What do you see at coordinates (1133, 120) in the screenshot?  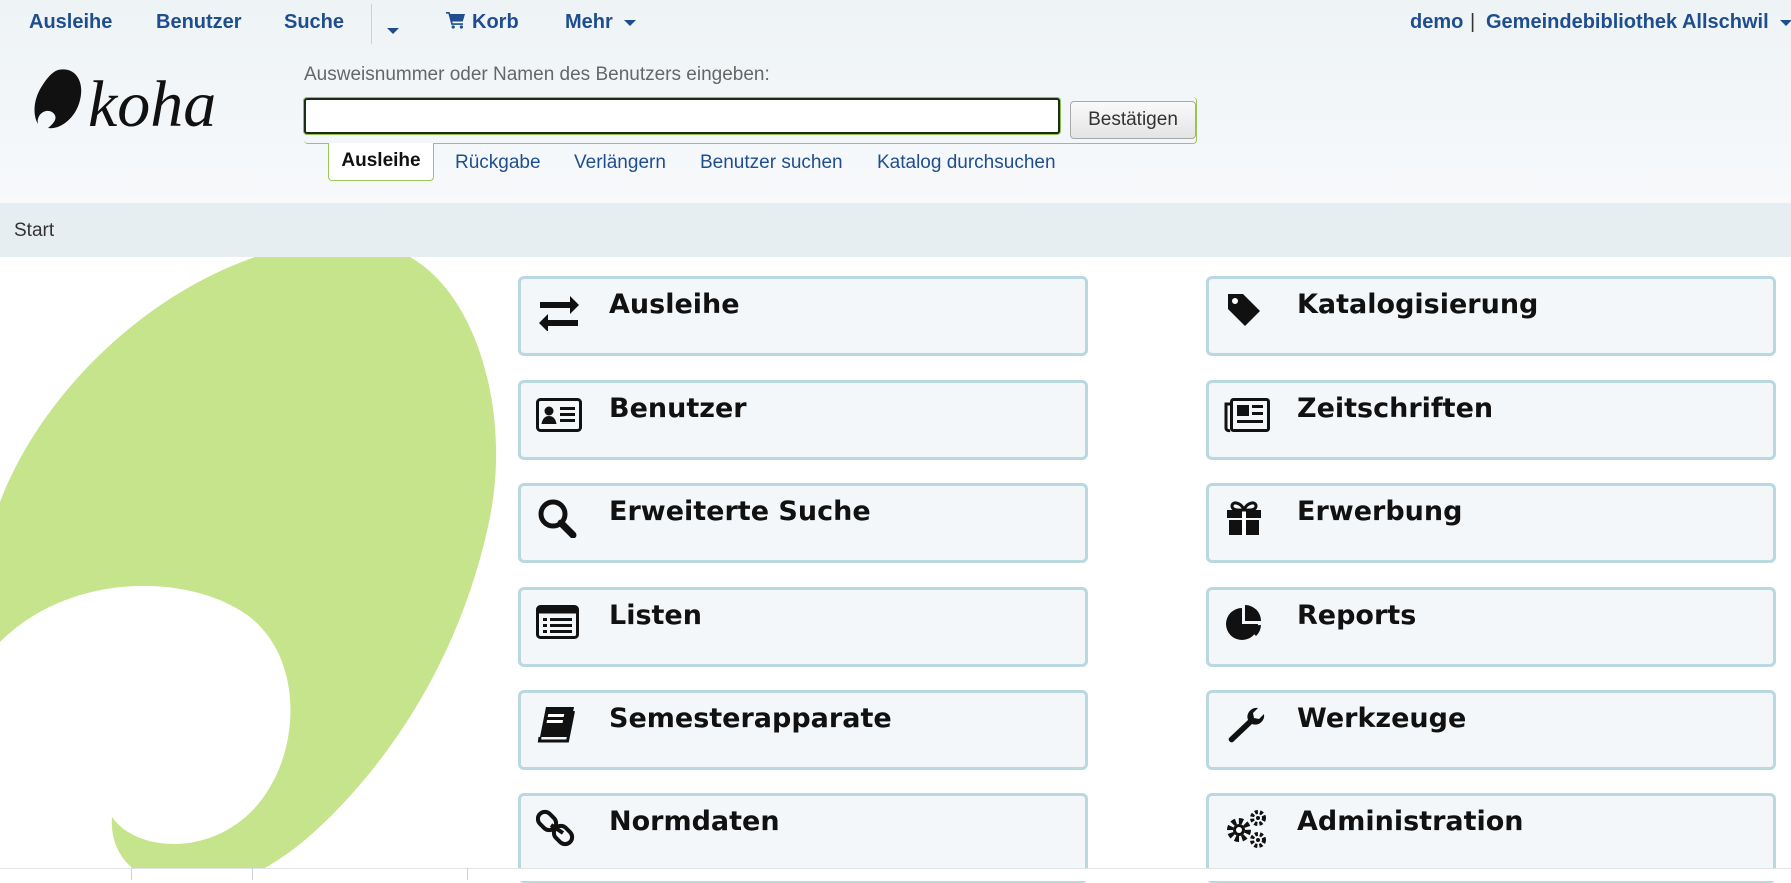 I see `submit-button: Bestätigen` at bounding box center [1133, 120].